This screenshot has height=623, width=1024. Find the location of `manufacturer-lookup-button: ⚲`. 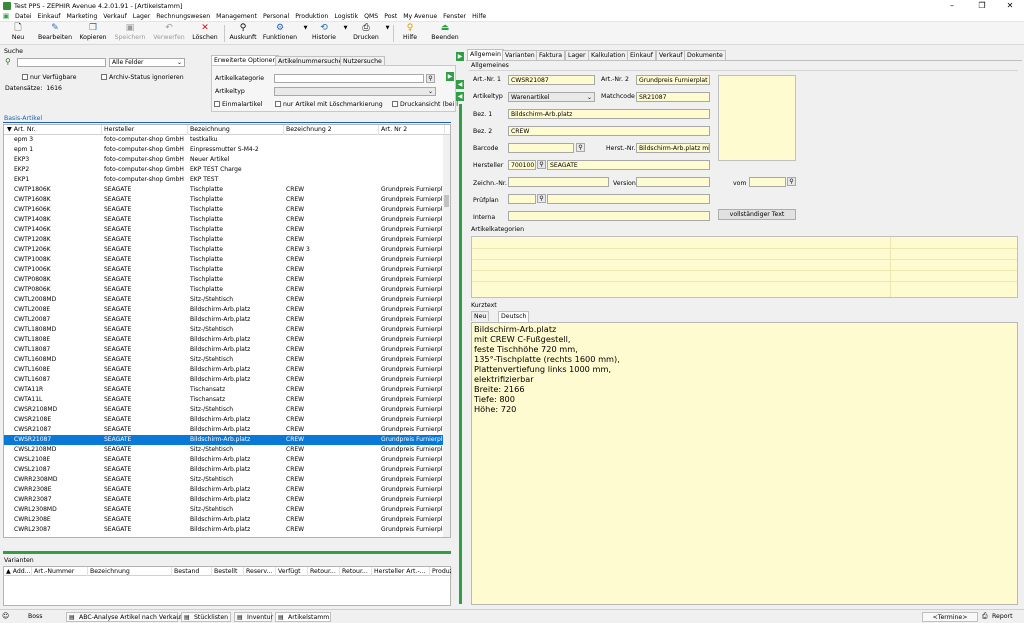

manufacturer-lookup-button: ⚲ is located at coordinates (541, 164).